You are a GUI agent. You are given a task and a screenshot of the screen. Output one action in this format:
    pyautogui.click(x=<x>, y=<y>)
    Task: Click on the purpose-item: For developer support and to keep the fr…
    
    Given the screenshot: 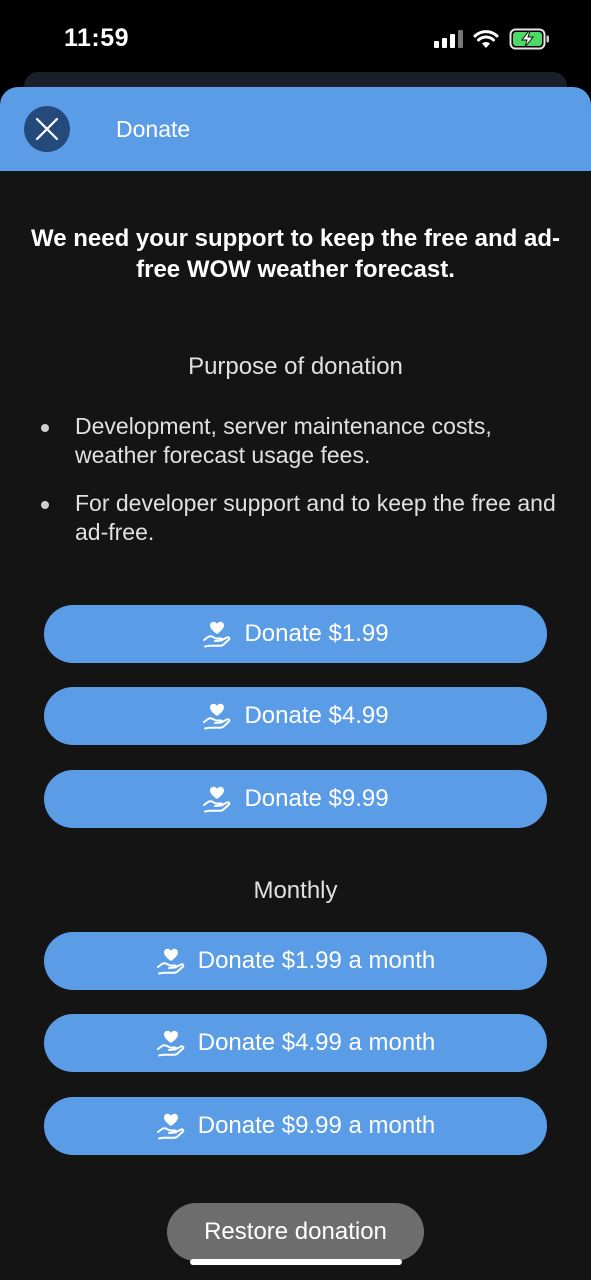 What is the action you would take?
    pyautogui.click(x=298, y=518)
    